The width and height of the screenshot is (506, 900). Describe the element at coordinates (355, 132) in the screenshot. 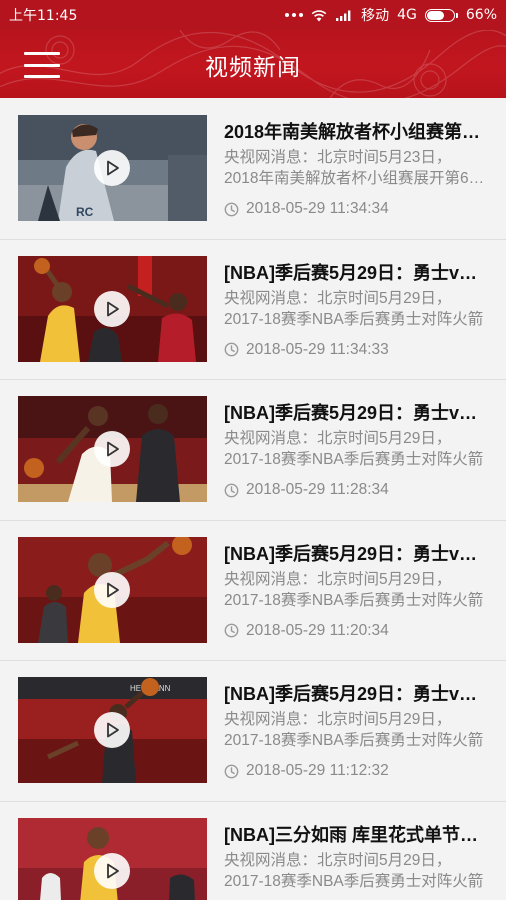

I see `news-title: 2018年南美解放者杯小组赛第6轮：博卡青年vs阿尔瓦拉多` at that location.